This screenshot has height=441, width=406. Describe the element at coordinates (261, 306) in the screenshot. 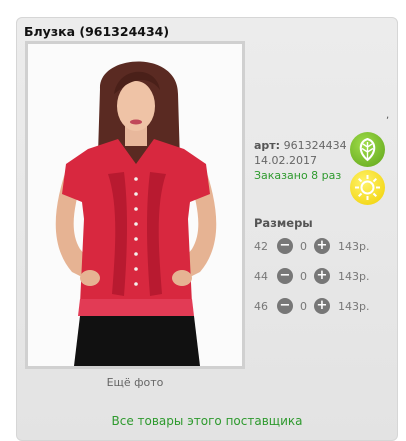

I see `size-label: 46` at that location.